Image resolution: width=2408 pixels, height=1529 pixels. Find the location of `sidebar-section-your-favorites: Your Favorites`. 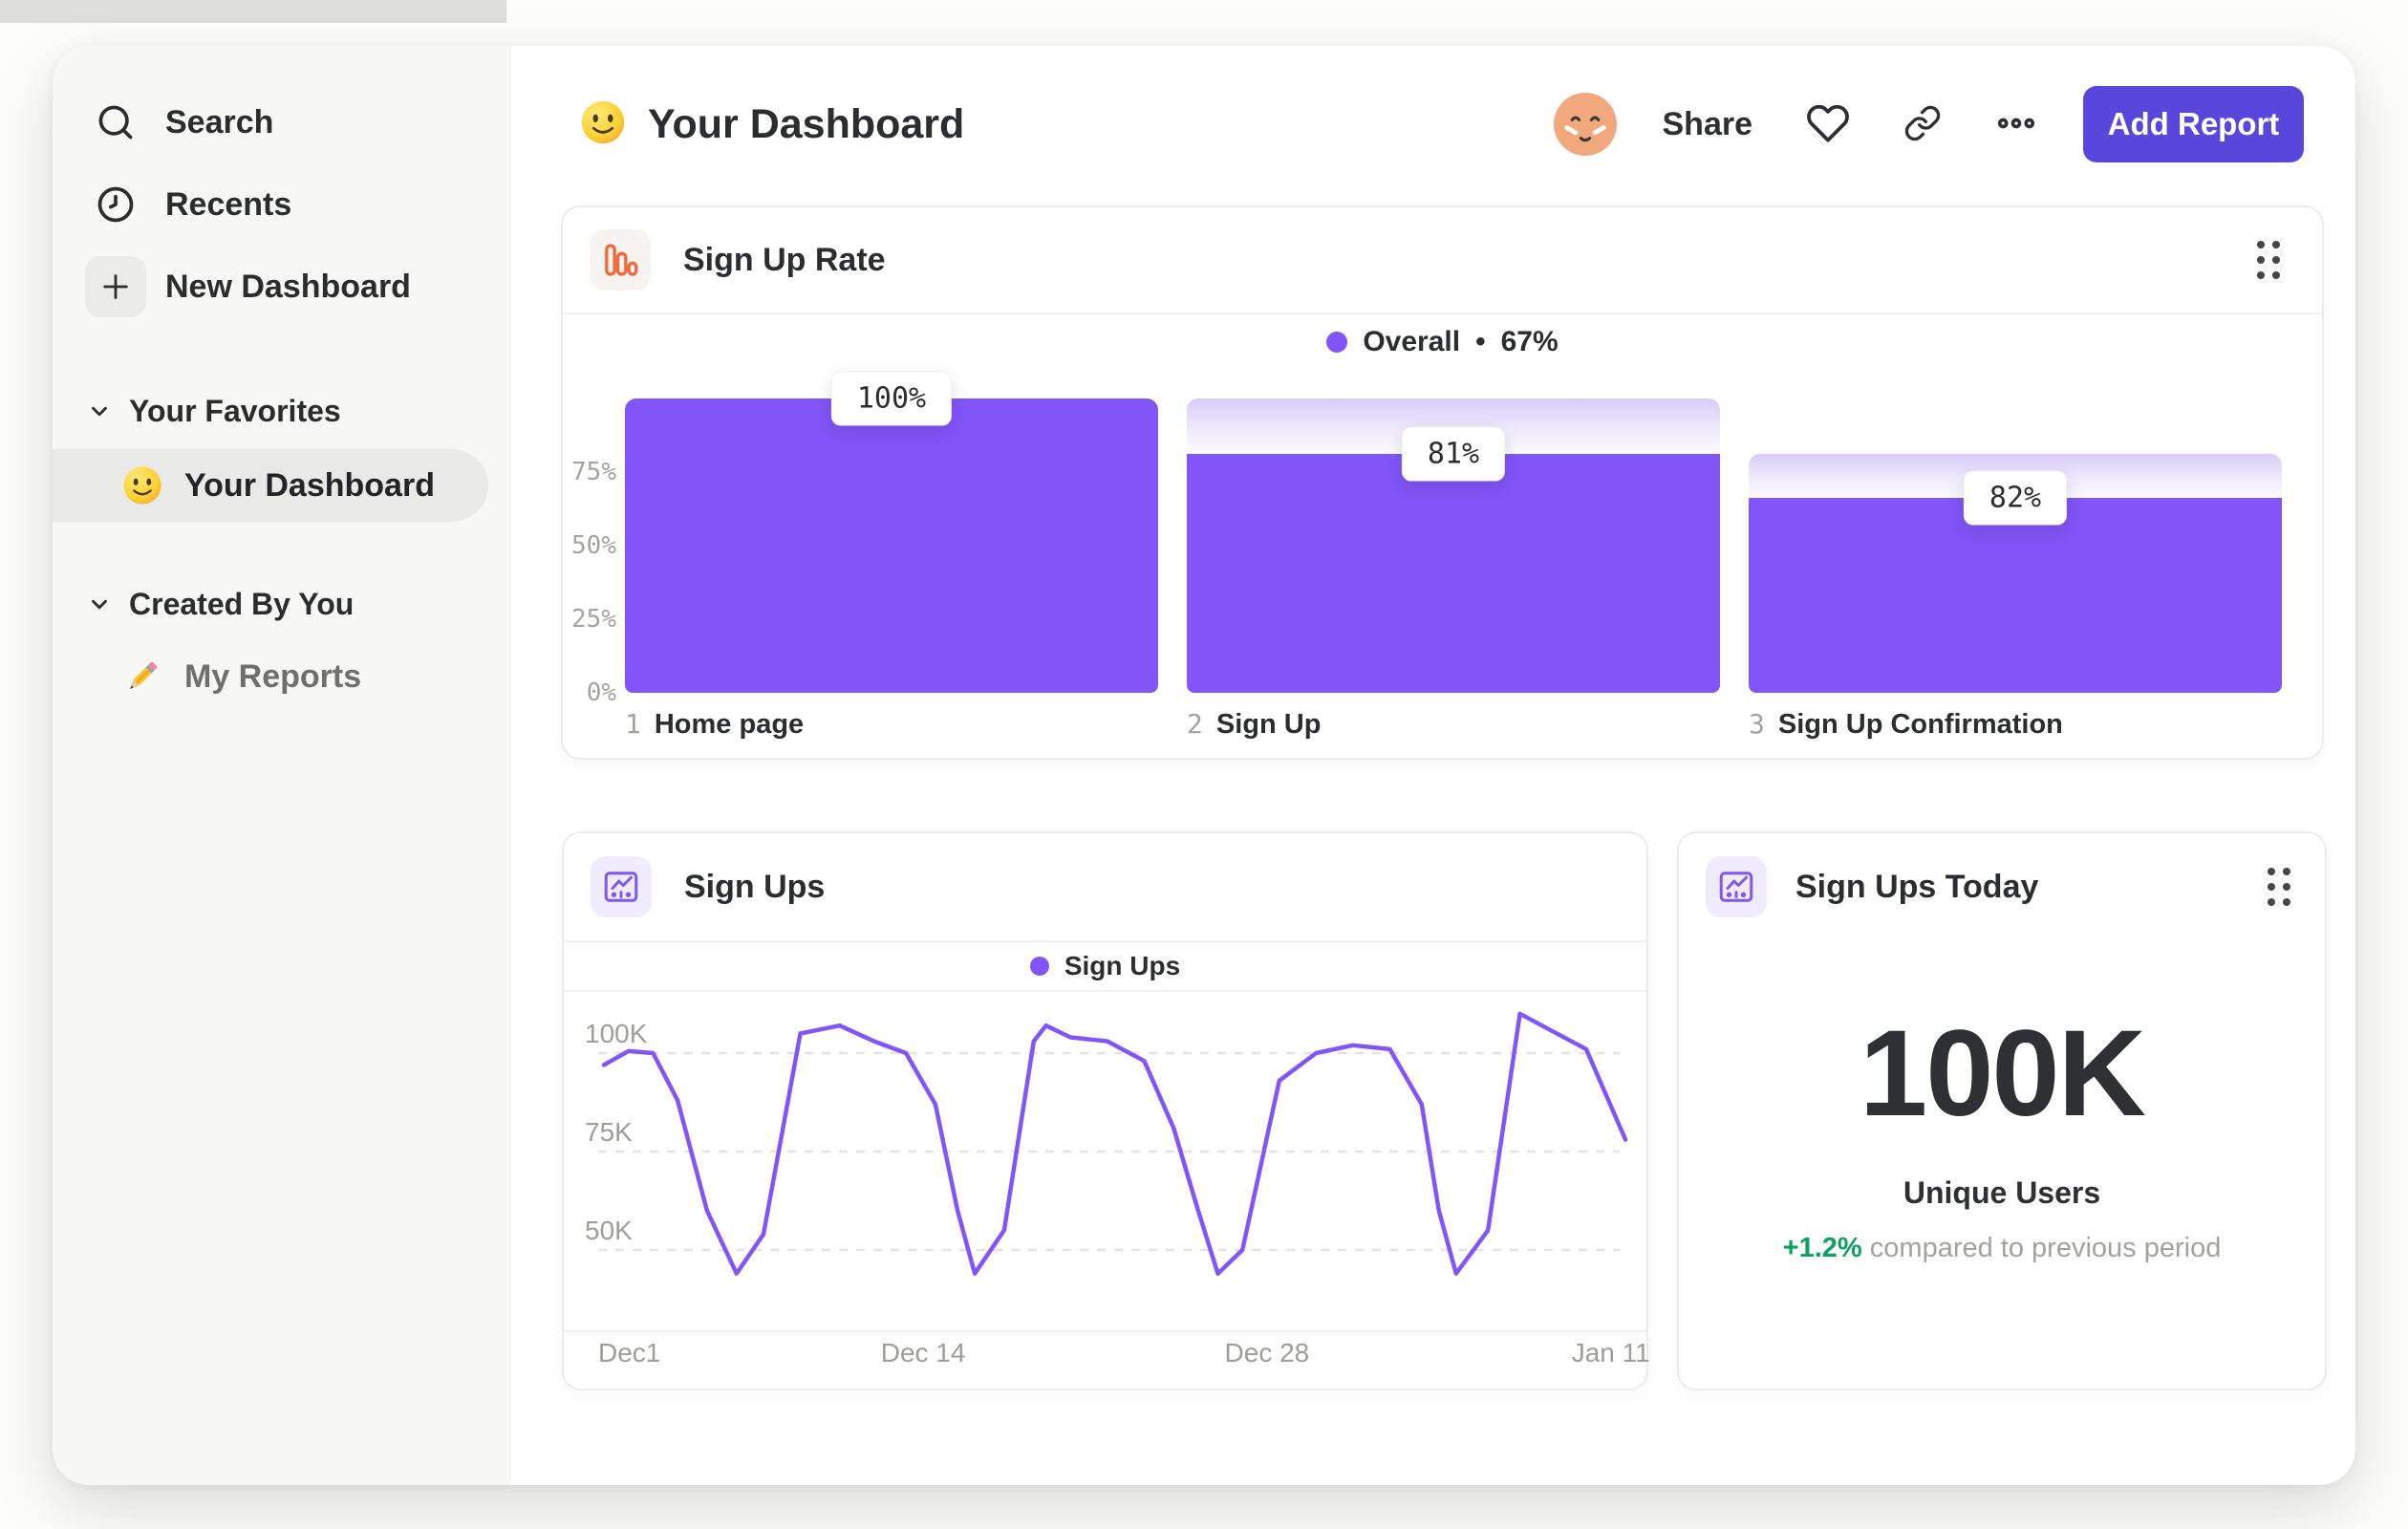

sidebar-section-your-favorites: Your Favorites is located at coordinates (282, 410).